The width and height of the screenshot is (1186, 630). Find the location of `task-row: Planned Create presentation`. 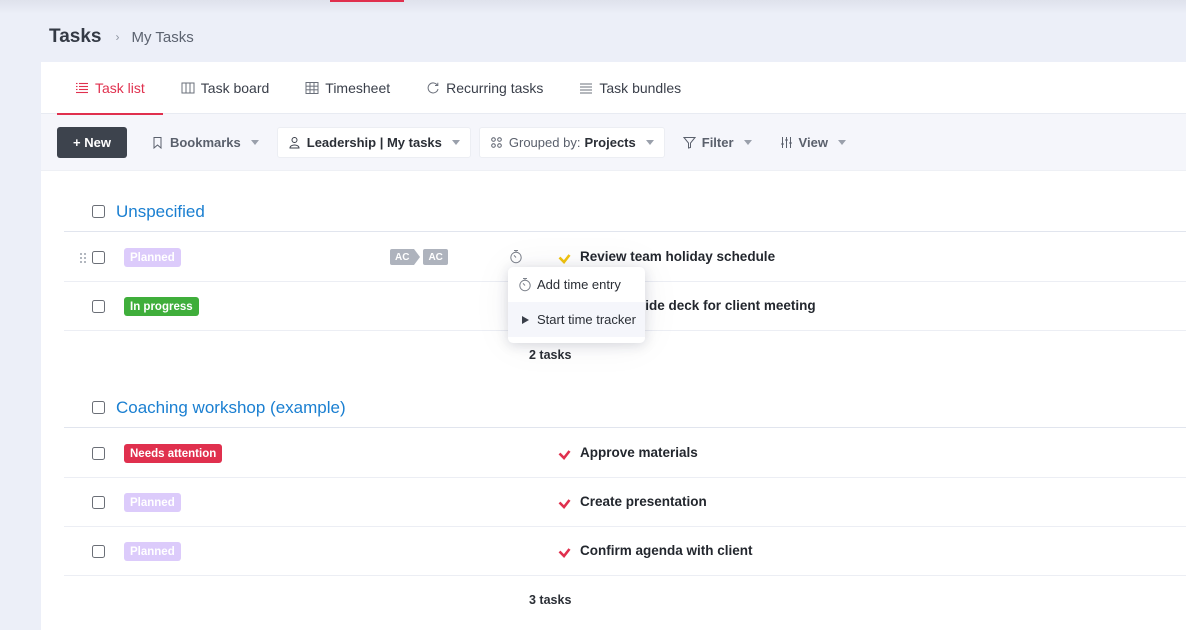

task-row: Planned Create presentation is located at coordinates (625, 502).